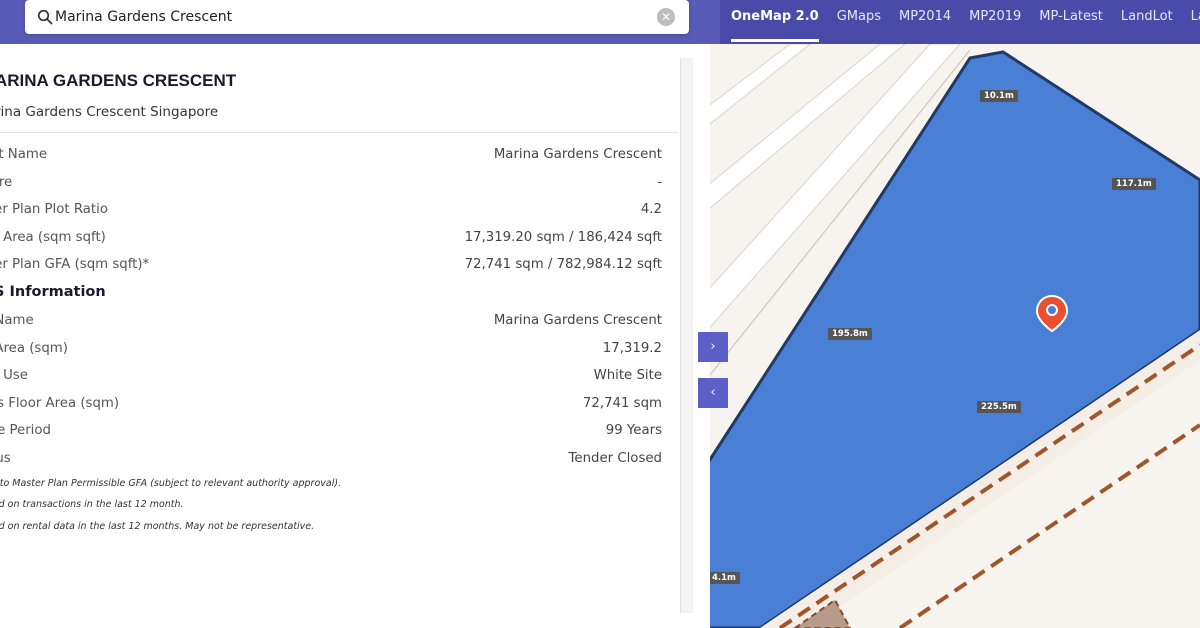 This screenshot has width=1200, height=628. Describe the element at coordinates (627, 376) in the screenshot. I see `row-value: White Site` at that location.